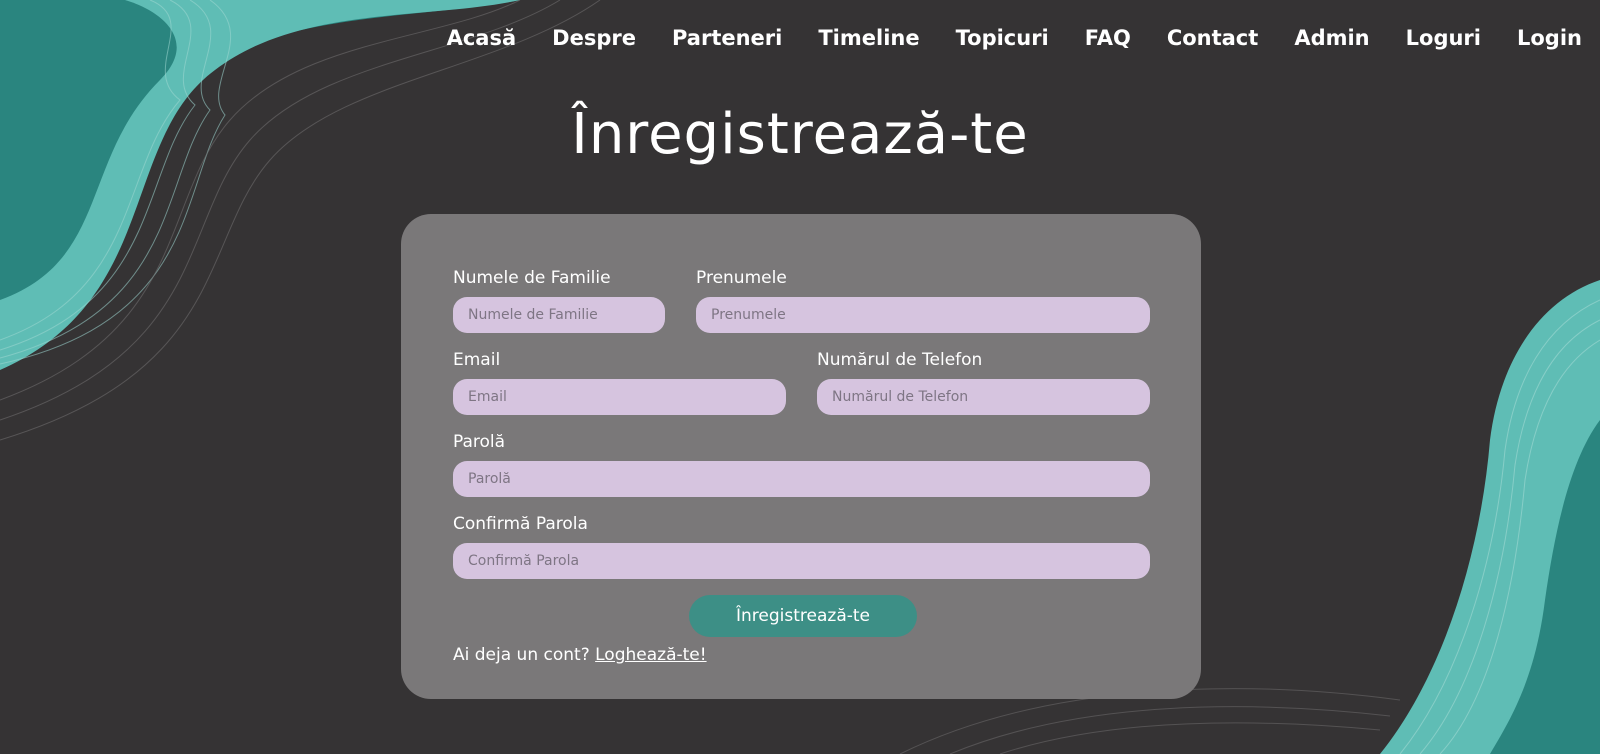 The height and width of the screenshot is (754, 1600). Describe the element at coordinates (800, 134) in the screenshot. I see `page-title: Înregistrează-te` at that location.